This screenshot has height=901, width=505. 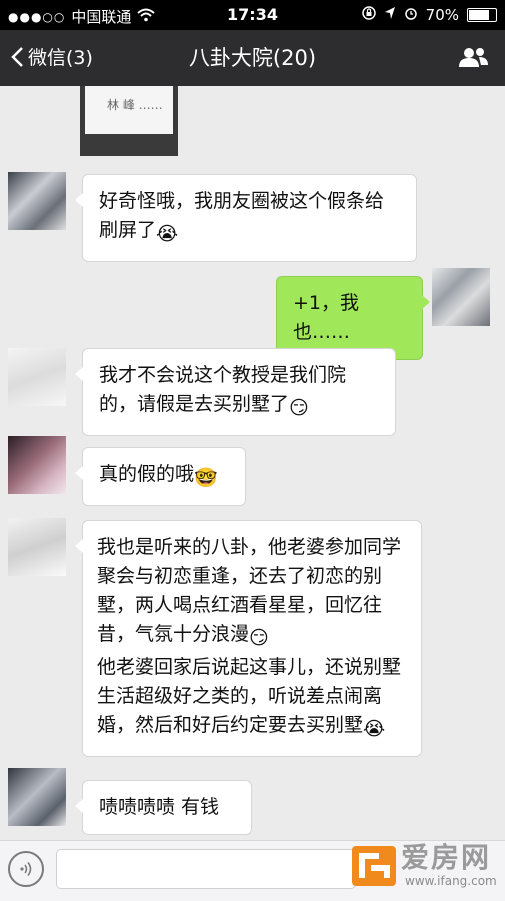 I want to click on message-text: 我才不会说这个教授是我们院的，请假是去买别墅了, so click(x=223, y=389).